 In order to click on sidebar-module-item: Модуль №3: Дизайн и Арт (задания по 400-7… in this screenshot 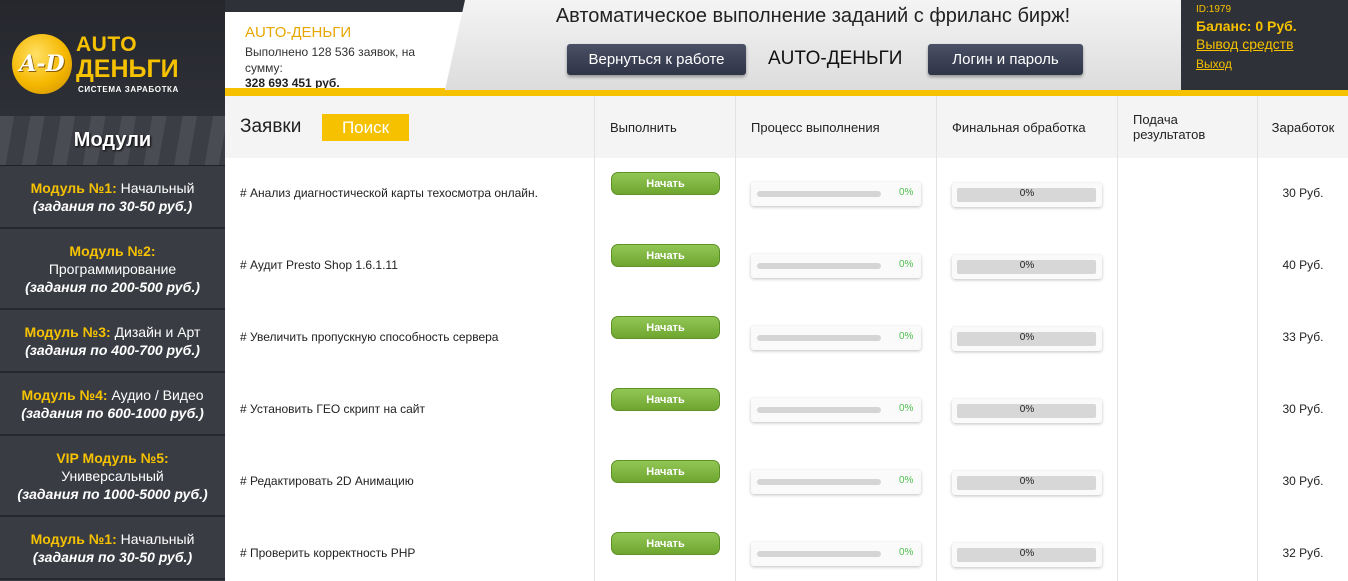, I will do `click(112, 341)`.